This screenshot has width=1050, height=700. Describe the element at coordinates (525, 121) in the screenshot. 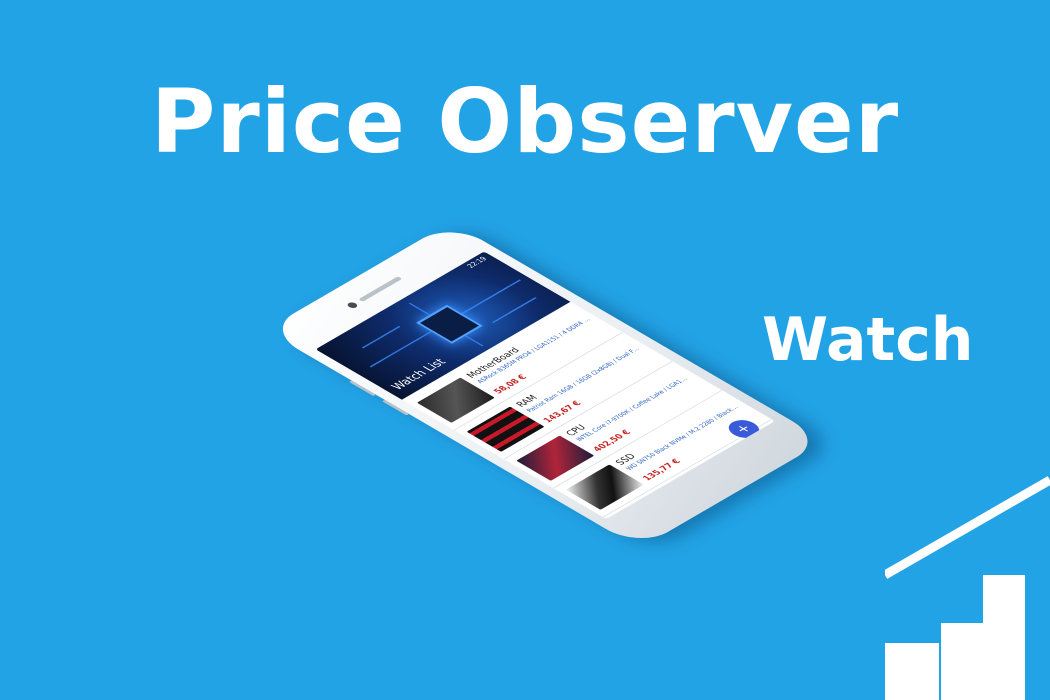

I see `headline: Price Observer` at that location.